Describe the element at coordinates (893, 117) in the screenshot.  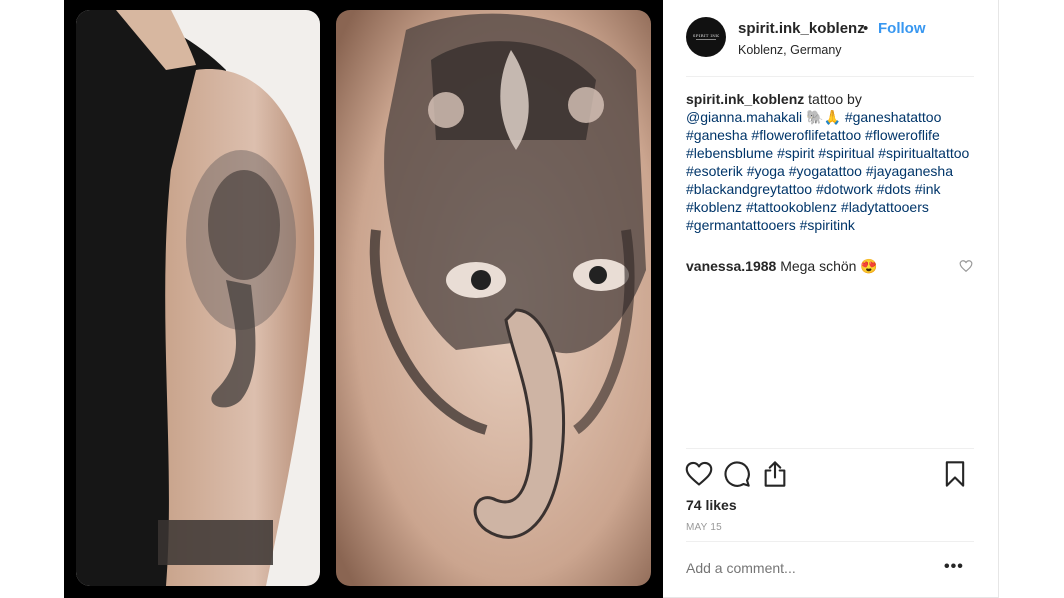
I see `hashtag: #ganeshatattoo` at that location.